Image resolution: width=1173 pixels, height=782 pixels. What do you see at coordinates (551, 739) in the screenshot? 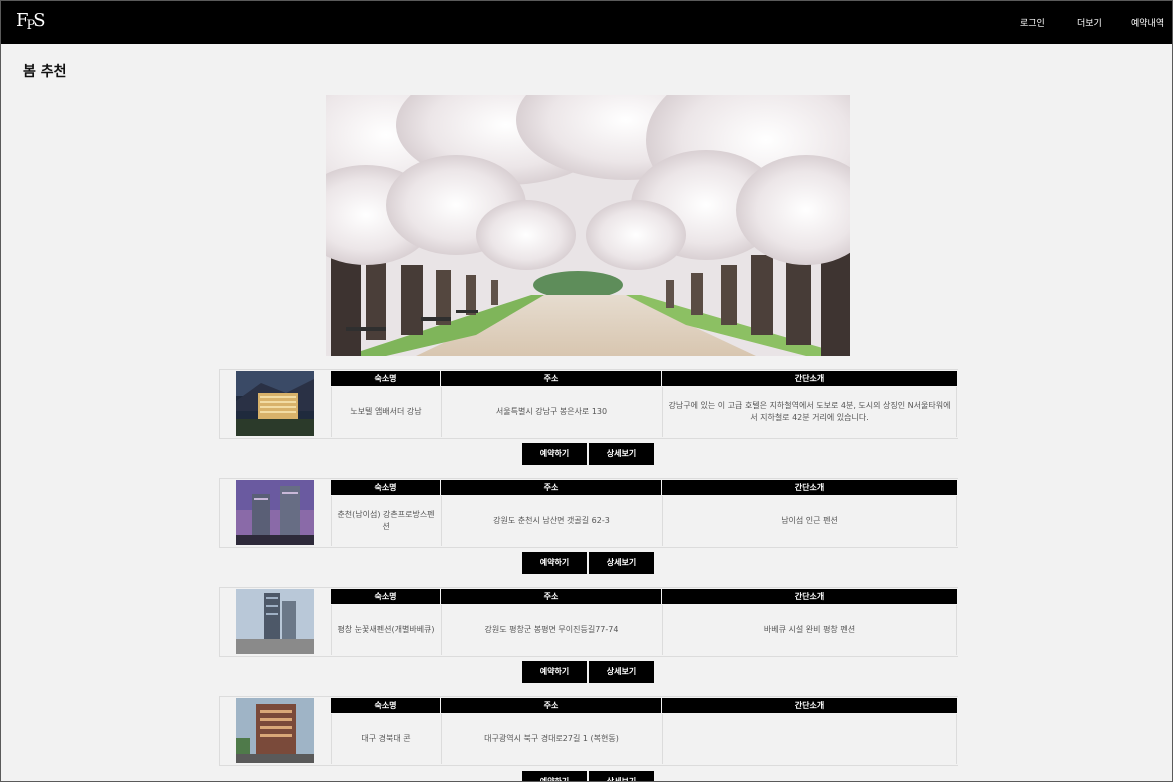
I see `listing-address: 대구광역시 북구 경대로27길 1 (복현동)` at bounding box center [551, 739].